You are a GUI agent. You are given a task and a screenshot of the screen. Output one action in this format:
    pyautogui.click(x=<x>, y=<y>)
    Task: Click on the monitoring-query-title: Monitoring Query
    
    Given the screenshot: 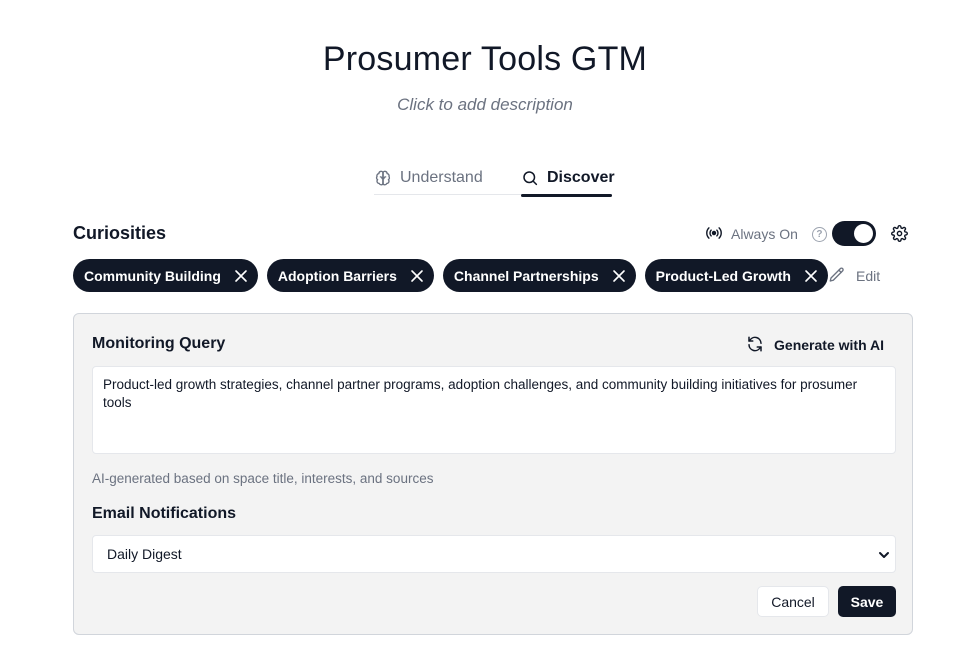 What is the action you would take?
    pyautogui.click(x=159, y=343)
    